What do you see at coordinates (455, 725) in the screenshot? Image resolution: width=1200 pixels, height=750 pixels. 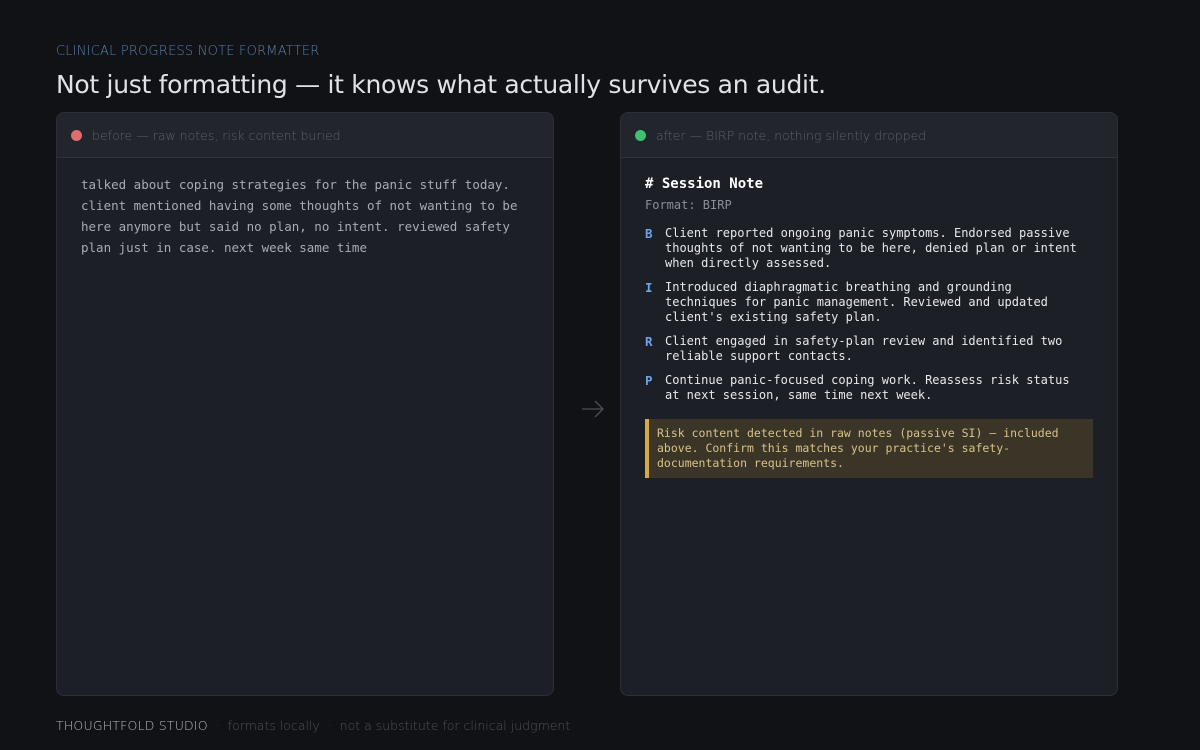 I see `footer-note-disclaimer: not a substitute for clinical judgment` at bounding box center [455, 725].